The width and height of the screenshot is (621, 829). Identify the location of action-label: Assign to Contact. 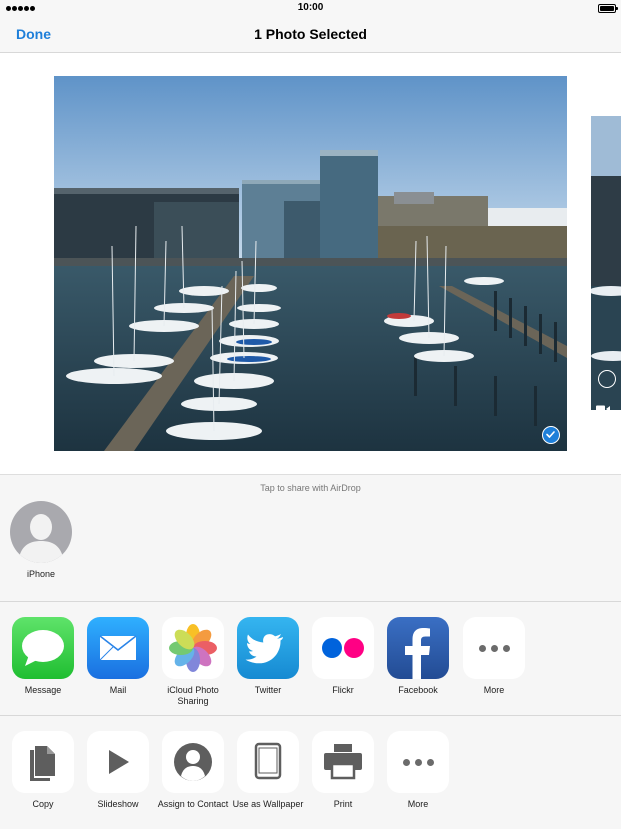
(193, 804).